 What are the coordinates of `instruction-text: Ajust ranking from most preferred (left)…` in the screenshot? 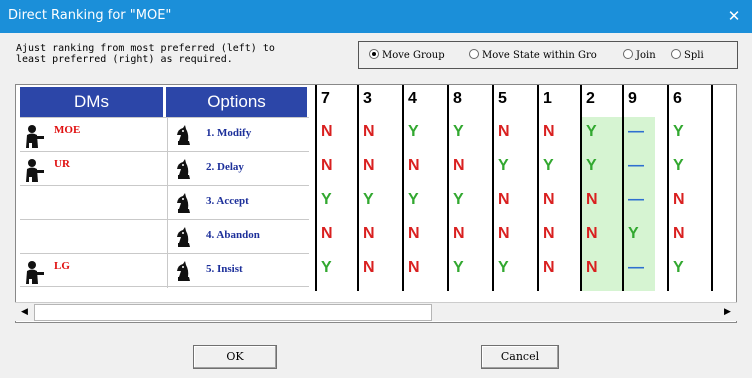 It's located at (145, 54).